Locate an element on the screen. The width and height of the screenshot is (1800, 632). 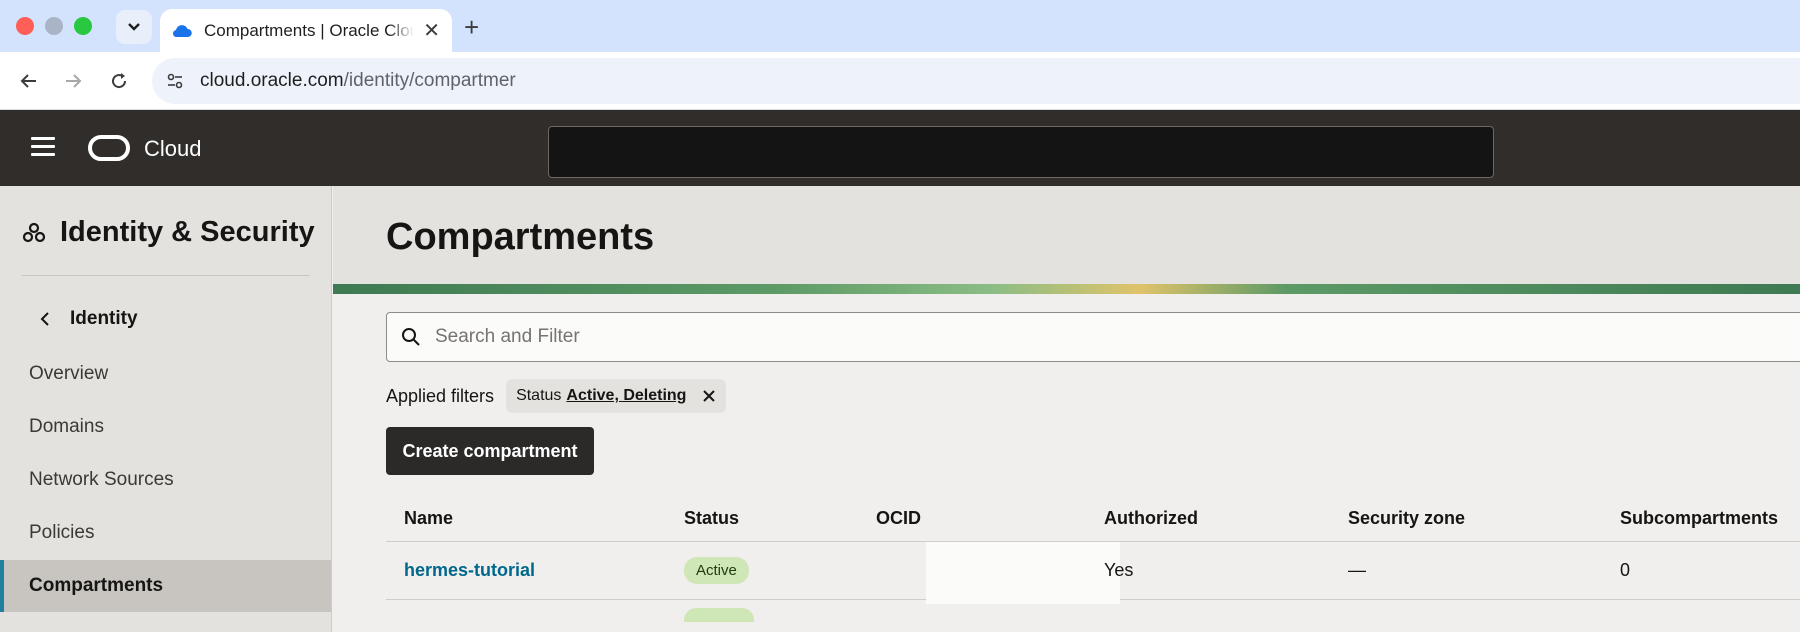
status-badge: Active is located at coordinates (716, 570).